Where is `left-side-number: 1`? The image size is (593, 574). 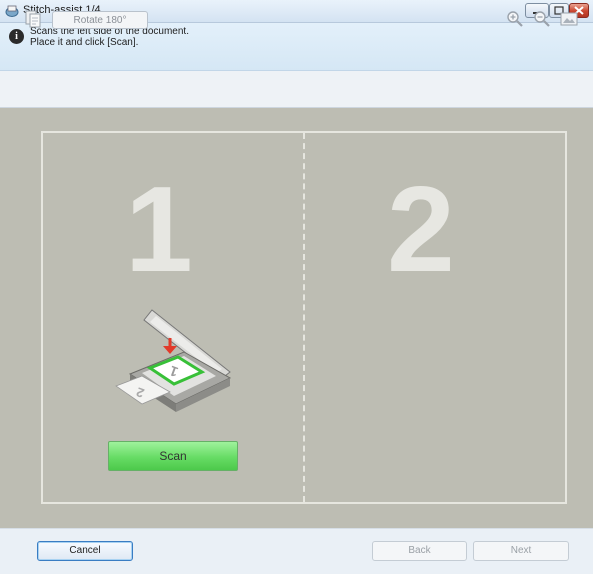 left-side-number: 1 is located at coordinates (159, 229).